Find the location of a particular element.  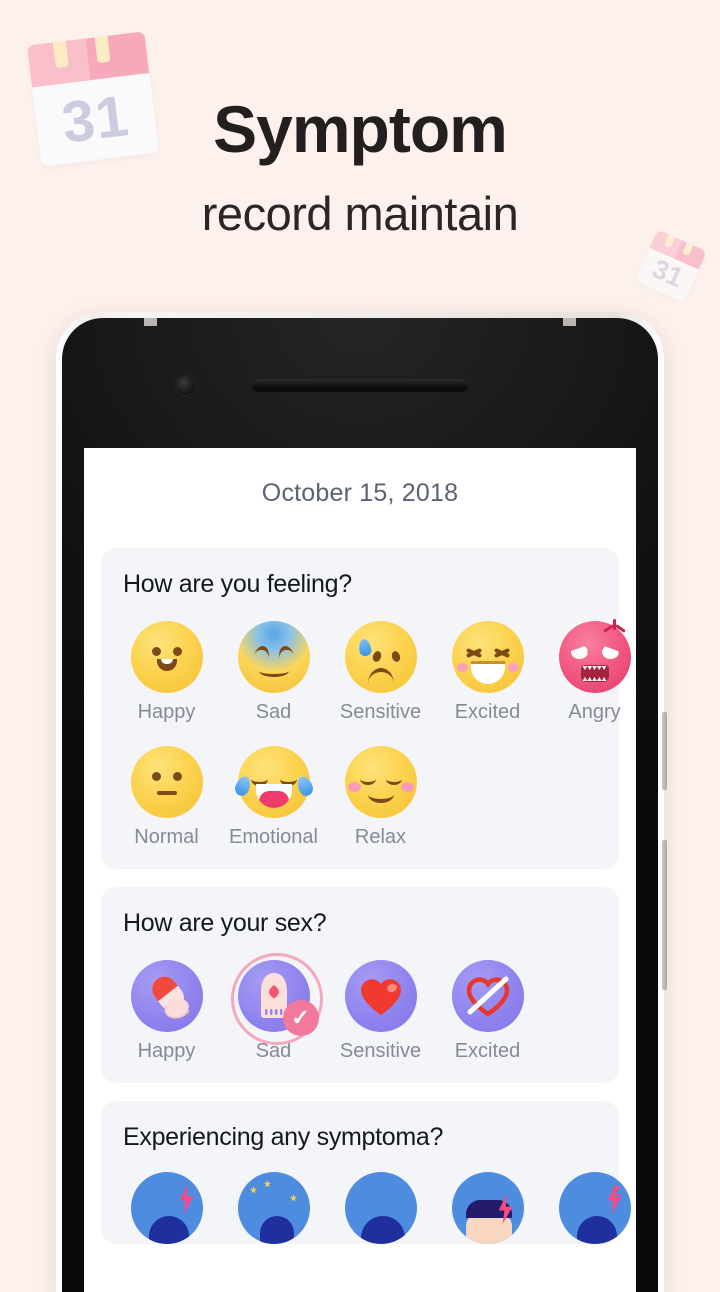

sex-options-row: Happy ✓ Sad Sensitive Excited is located at coordinates (360, 1008).